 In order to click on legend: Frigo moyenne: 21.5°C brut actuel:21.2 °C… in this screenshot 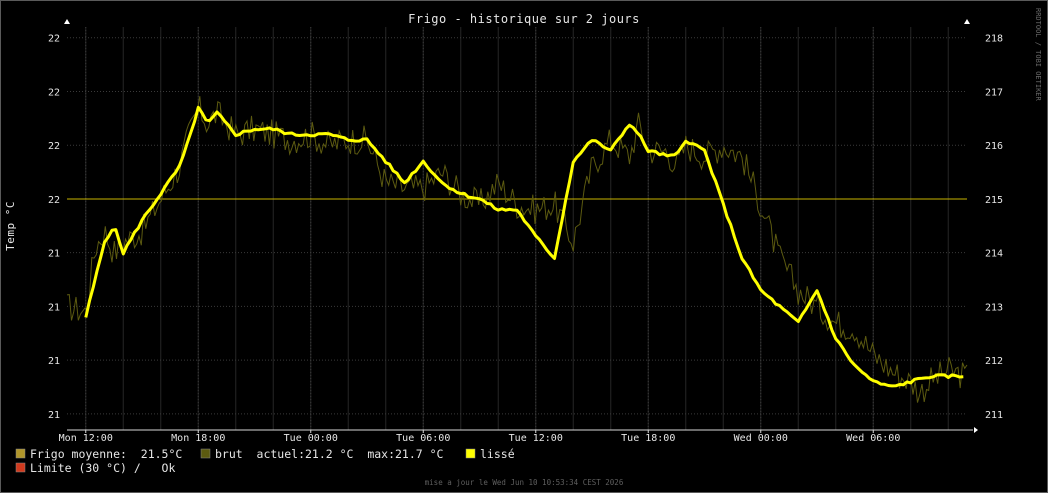, I will do `click(265, 461)`.